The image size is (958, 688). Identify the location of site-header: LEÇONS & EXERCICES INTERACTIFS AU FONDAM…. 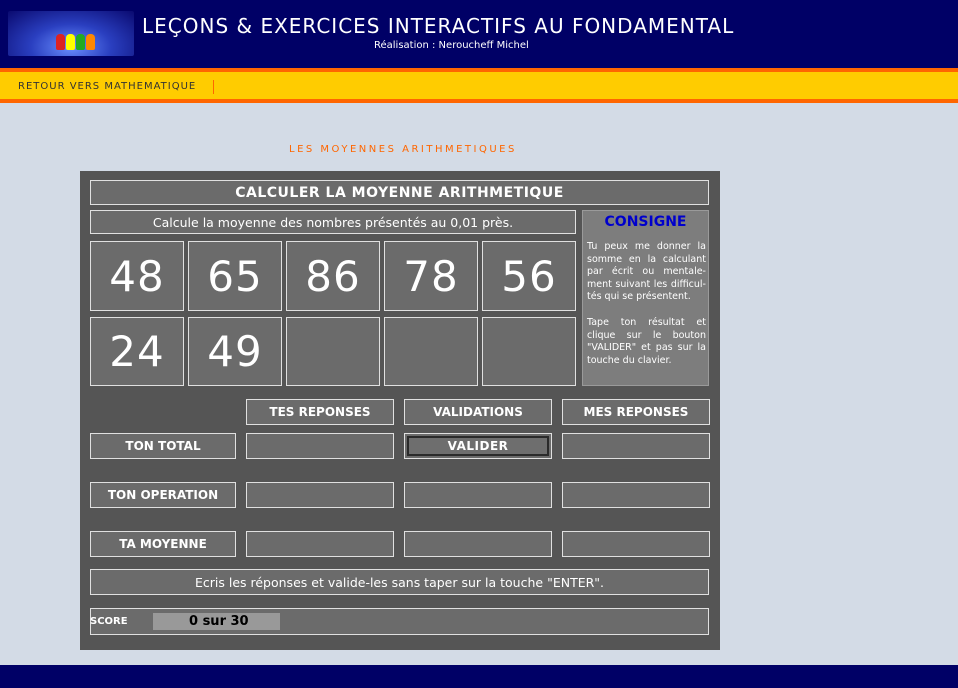
(479, 34).